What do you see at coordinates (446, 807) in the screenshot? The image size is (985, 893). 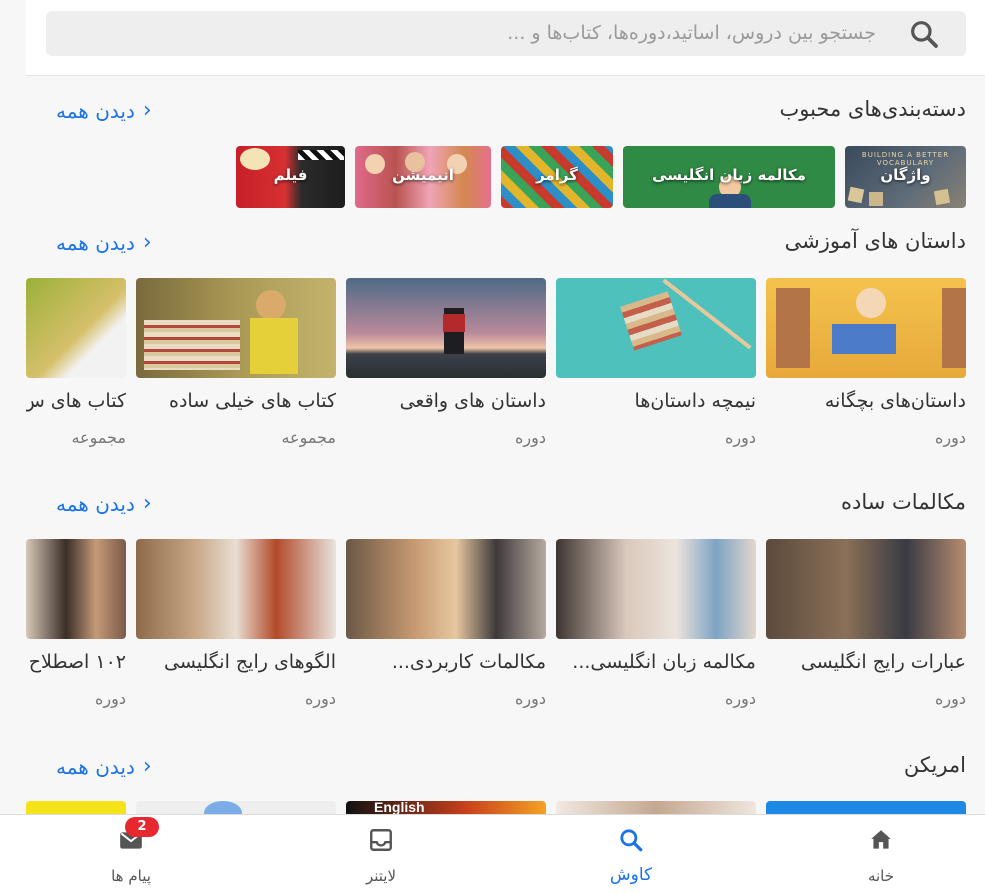 I see `course-thumbnail-partial: English` at bounding box center [446, 807].